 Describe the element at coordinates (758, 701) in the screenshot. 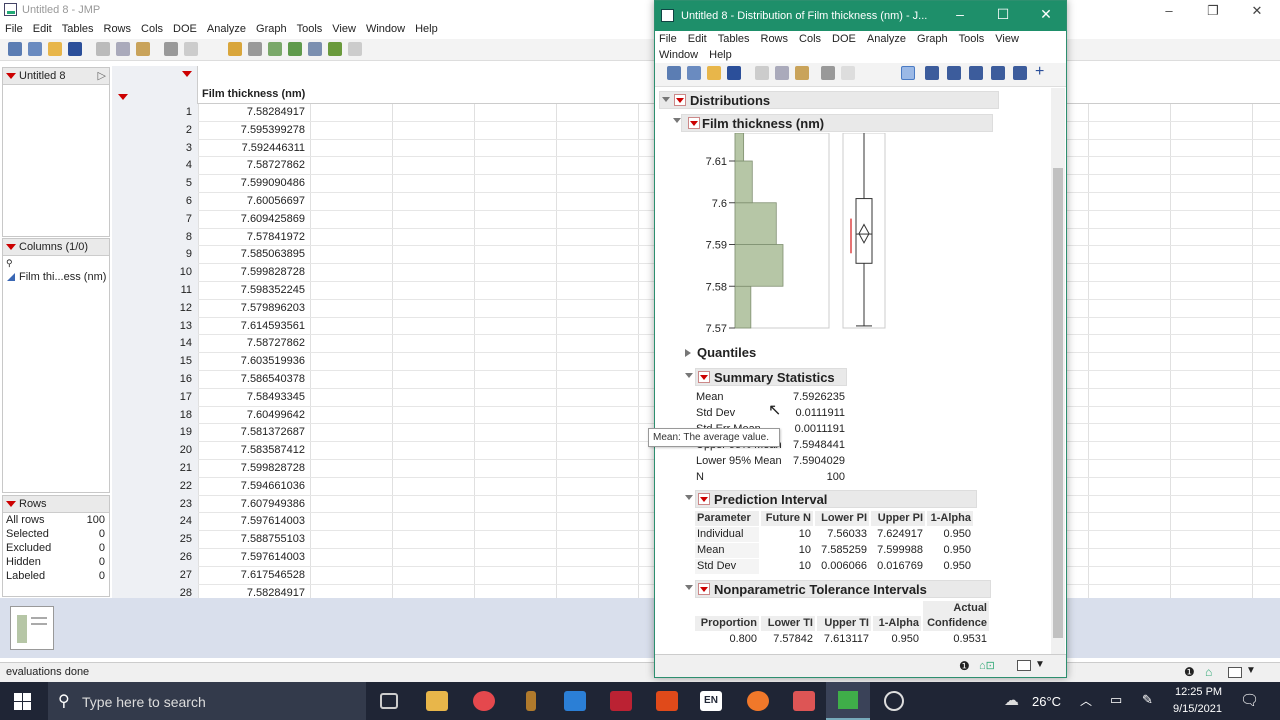

I see `firefox-icon` at that location.